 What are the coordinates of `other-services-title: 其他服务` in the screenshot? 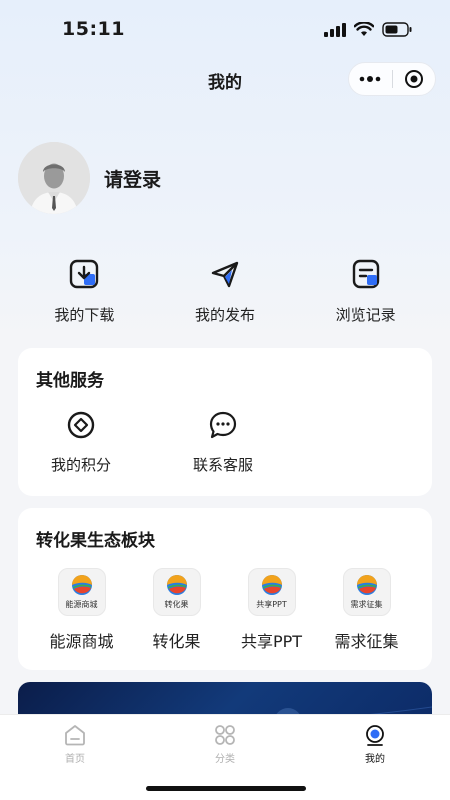 It's located at (70, 381).